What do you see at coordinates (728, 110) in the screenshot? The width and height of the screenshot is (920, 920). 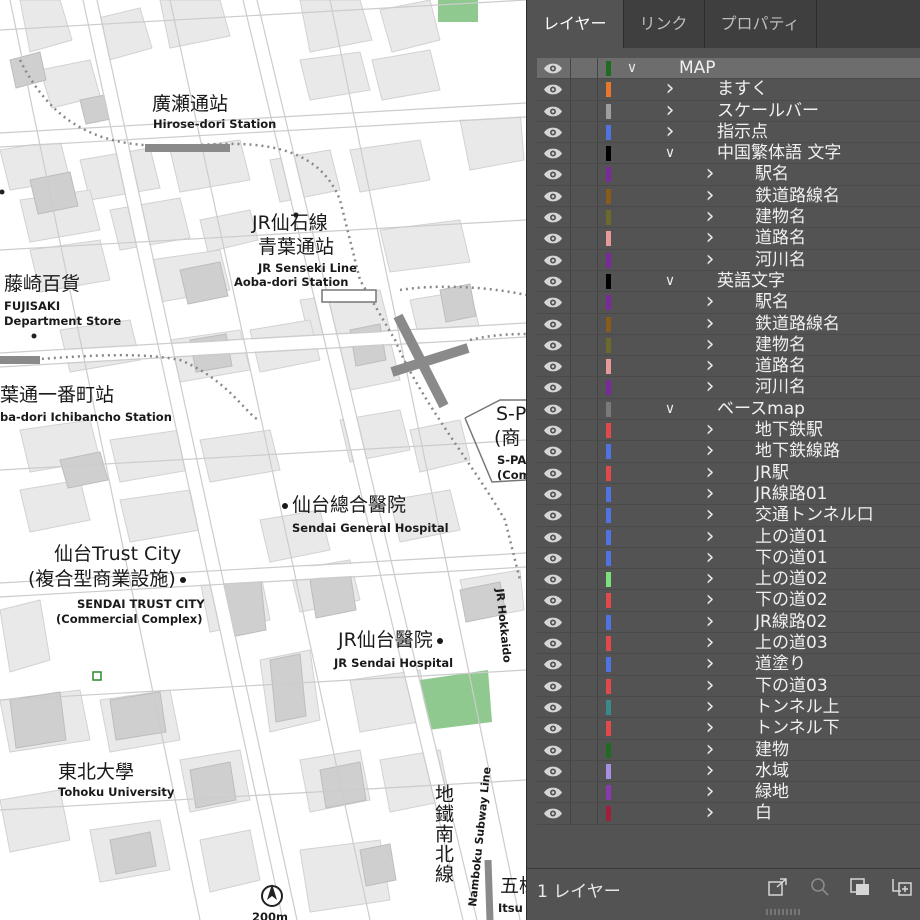 I see `layer-row: › スケールバー` at bounding box center [728, 110].